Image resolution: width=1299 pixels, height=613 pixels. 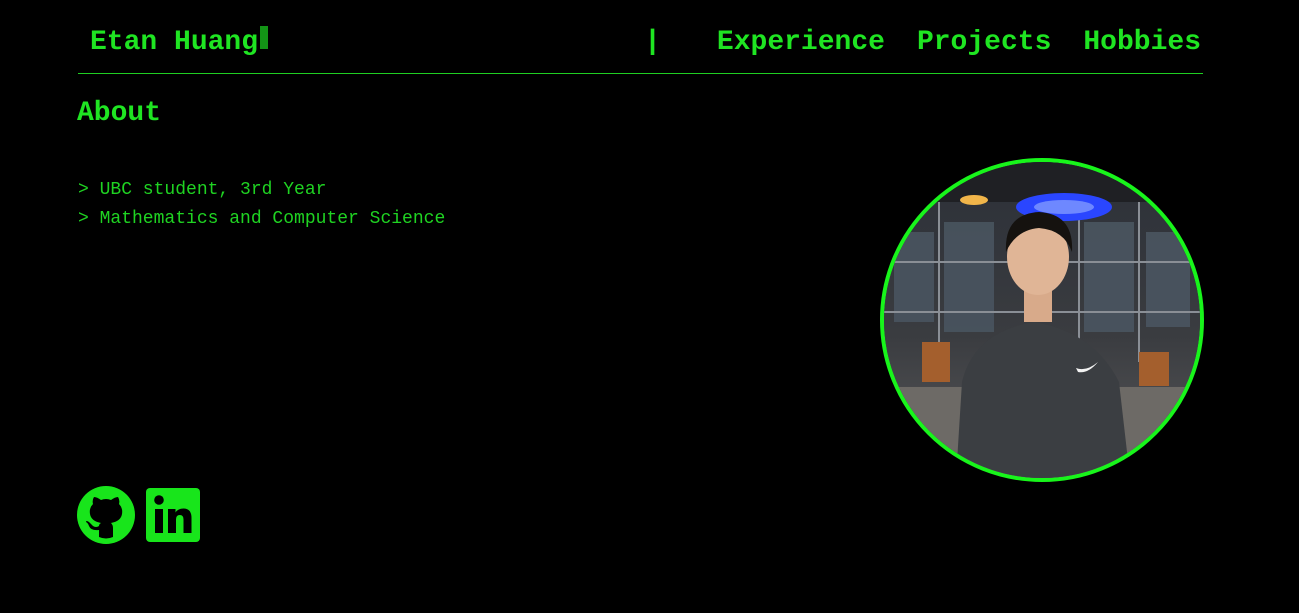 What do you see at coordinates (138, 517) in the screenshot?
I see `social-links` at bounding box center [138, 517].